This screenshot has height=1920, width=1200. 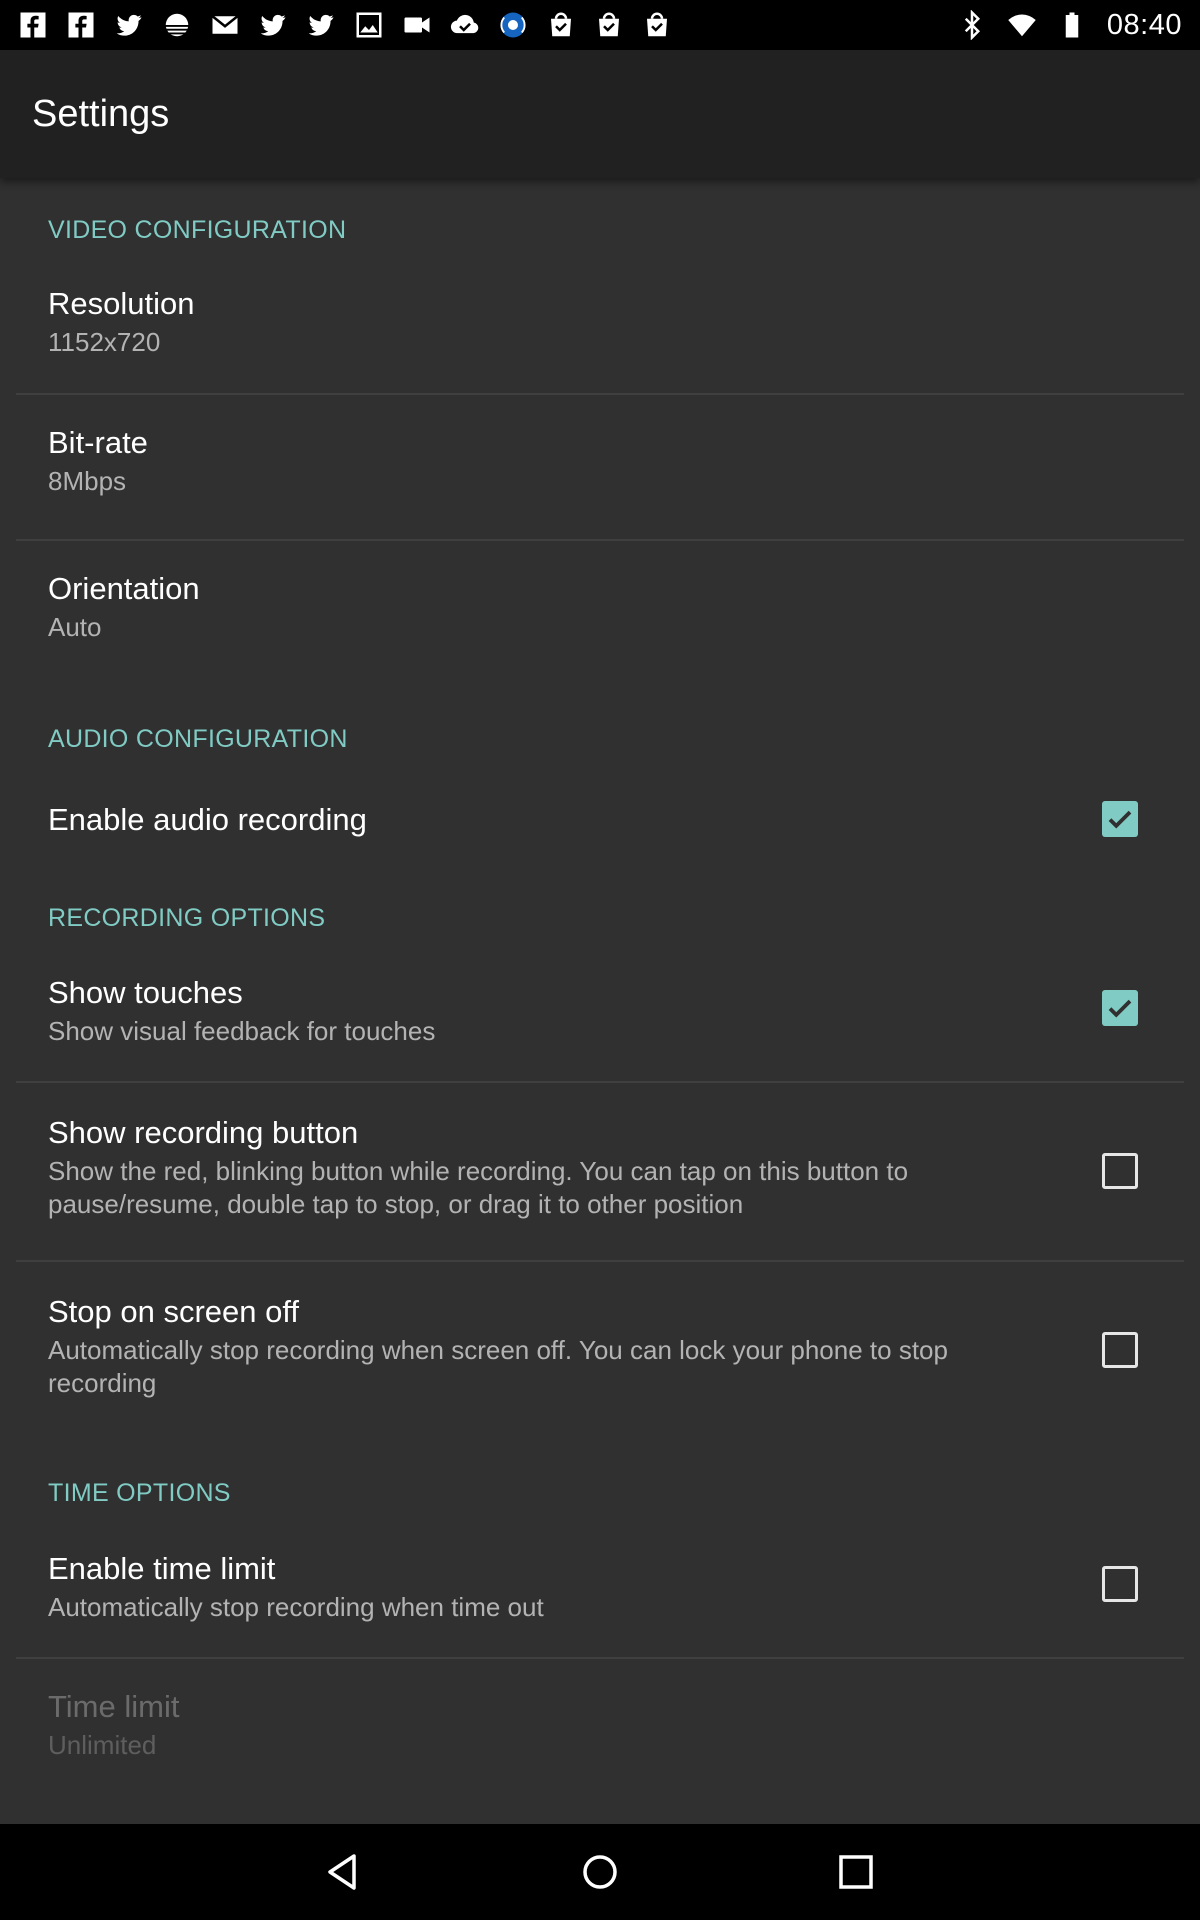 What do you see at coordinates (124, 588) in the screenshot?
I see `pref-title: Orientation` at bounding box center [124, 588].